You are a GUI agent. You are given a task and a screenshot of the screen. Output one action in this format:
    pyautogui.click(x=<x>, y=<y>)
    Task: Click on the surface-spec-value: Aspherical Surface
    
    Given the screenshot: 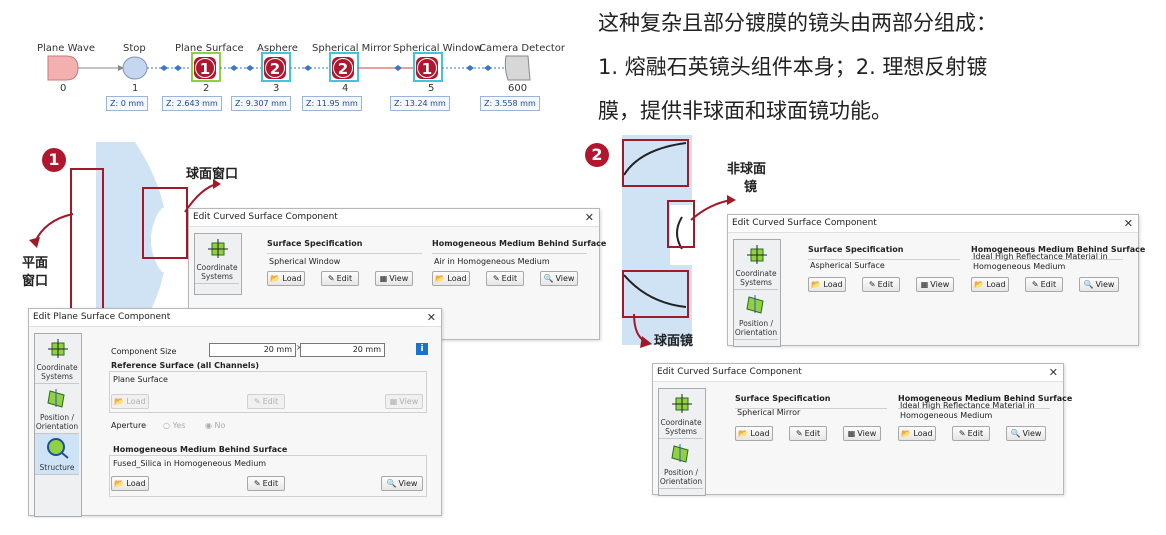 What is the action you would take?
    pyautogui.click(x=847, y=265)
    